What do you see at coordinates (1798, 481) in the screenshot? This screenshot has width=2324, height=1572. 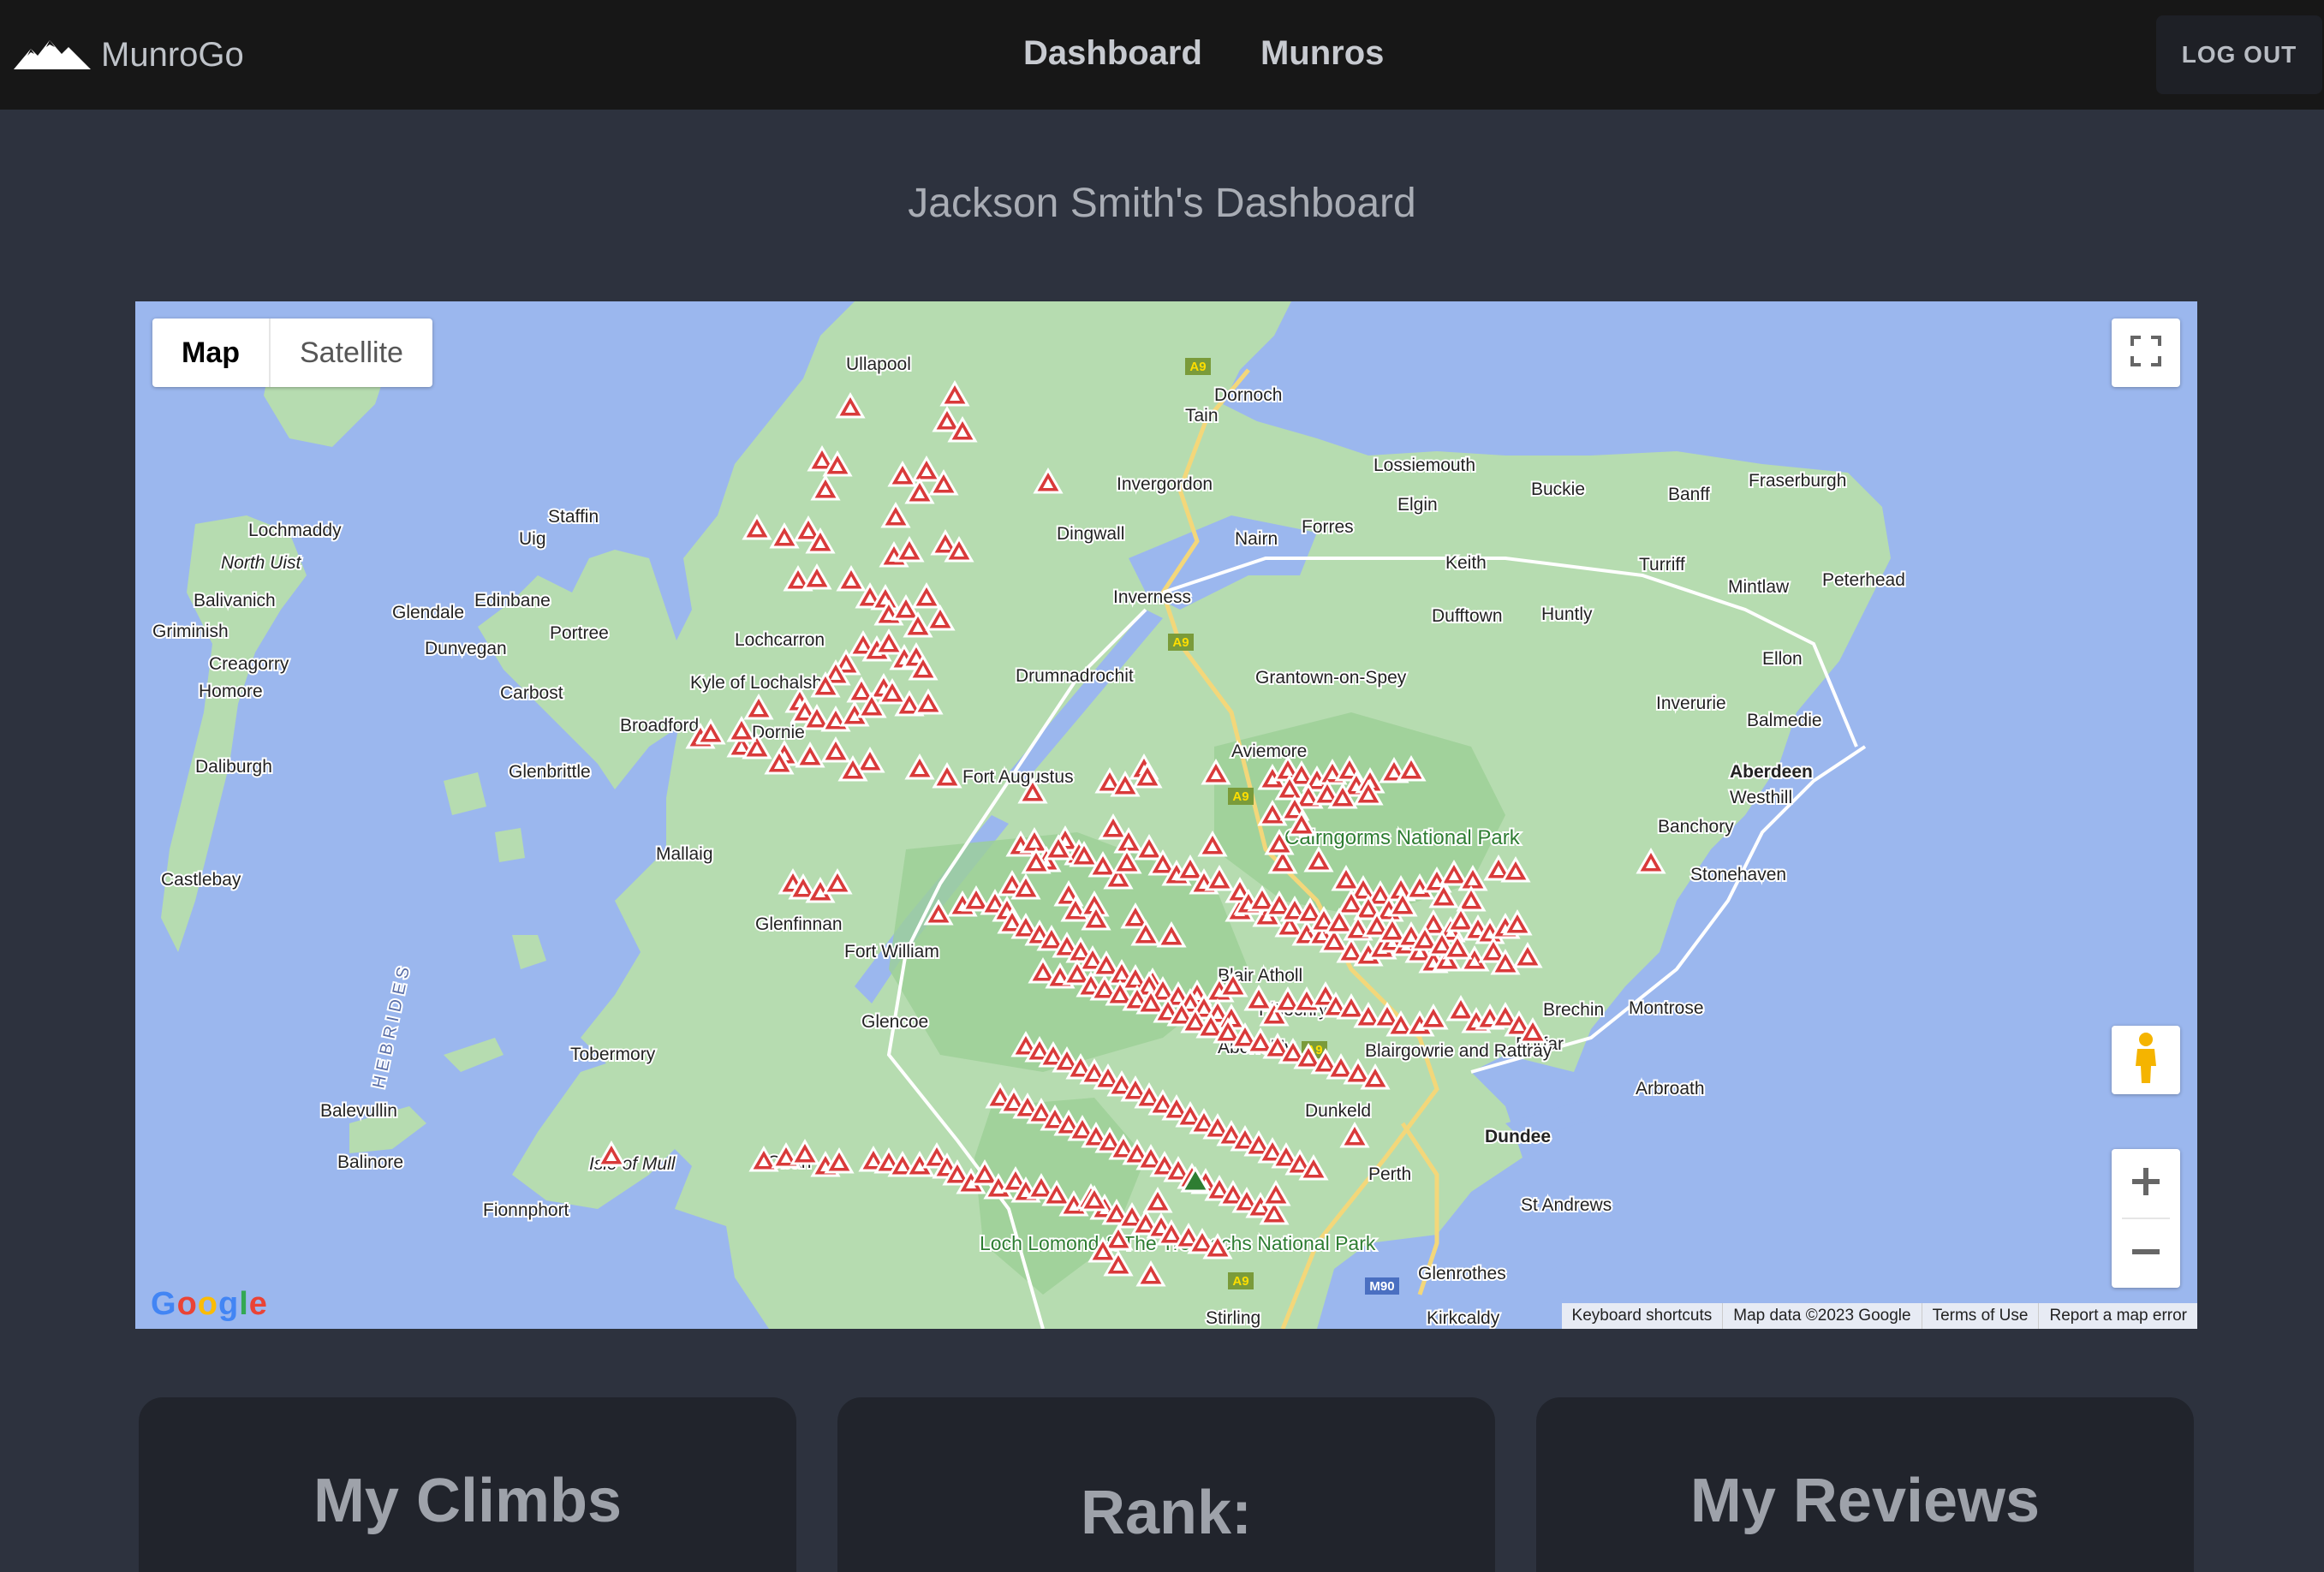 I see `place-fraserburgh: Fraserburgh` at bounding box center [1798, 481].